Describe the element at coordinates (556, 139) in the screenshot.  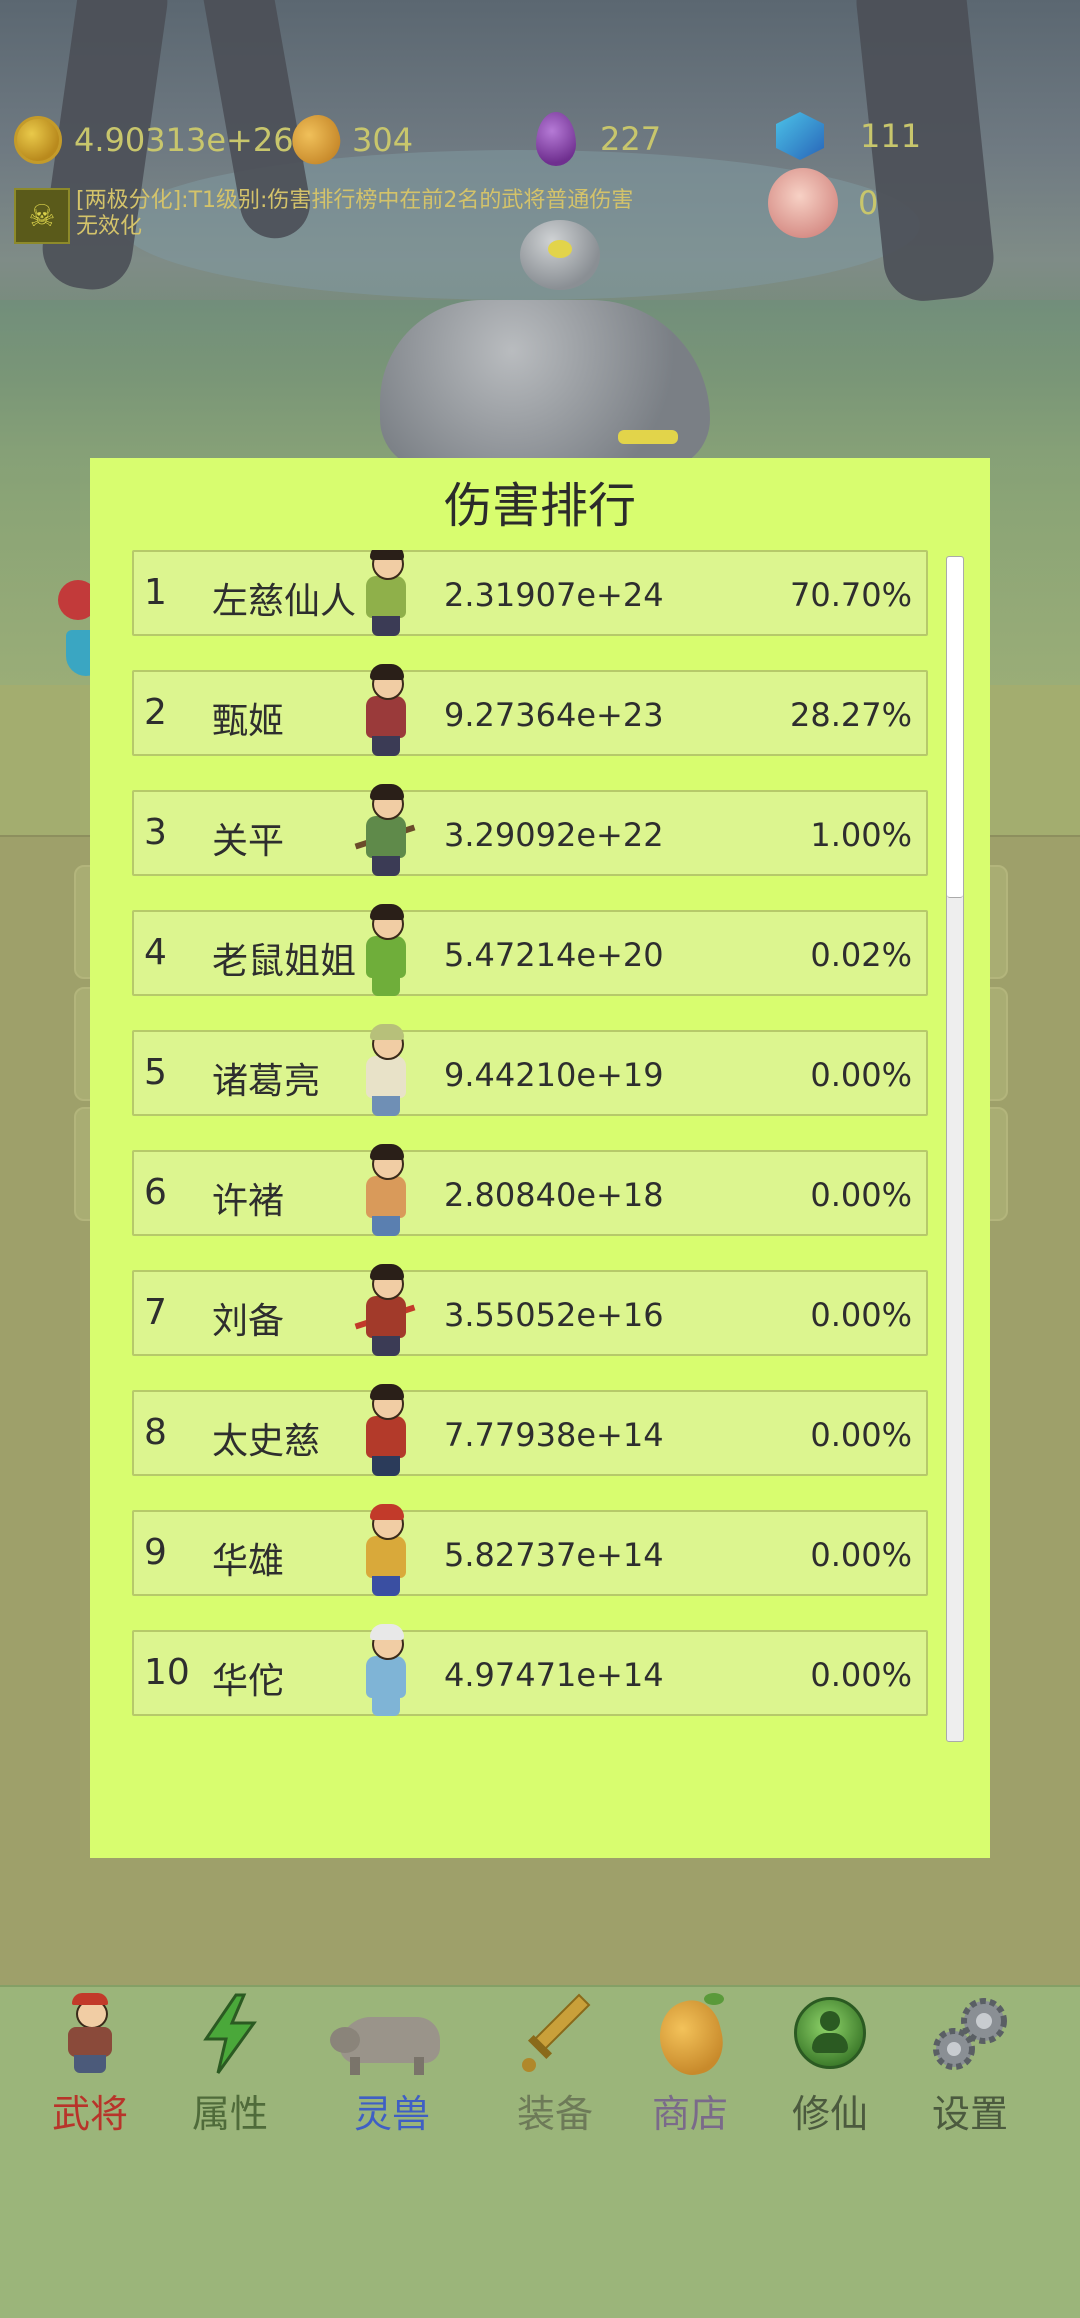
I see `purple-drop-icon` at that location.